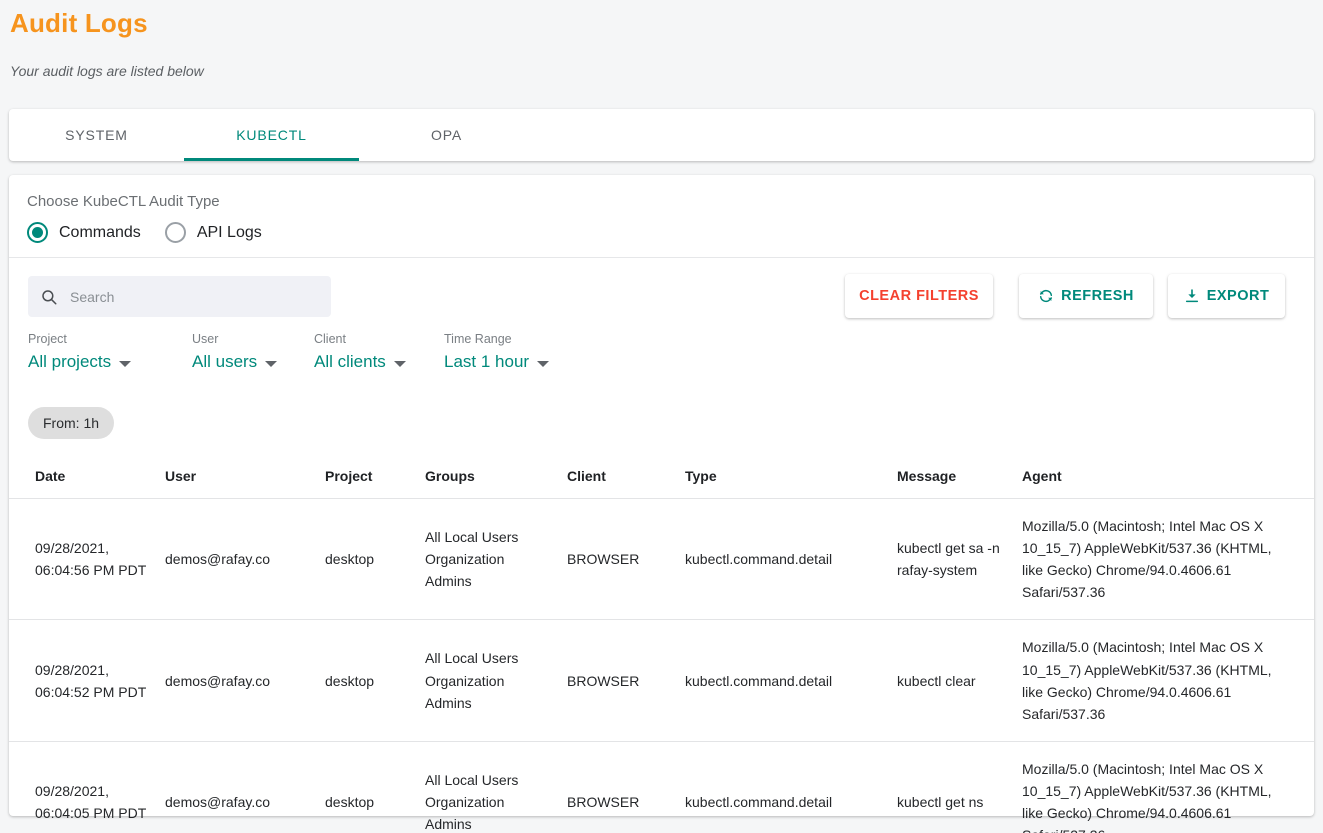  I want to click on cell-message: kubectl get ns, so click(951, 787).